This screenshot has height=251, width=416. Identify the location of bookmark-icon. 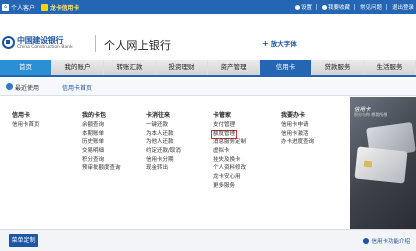
(324, 7).